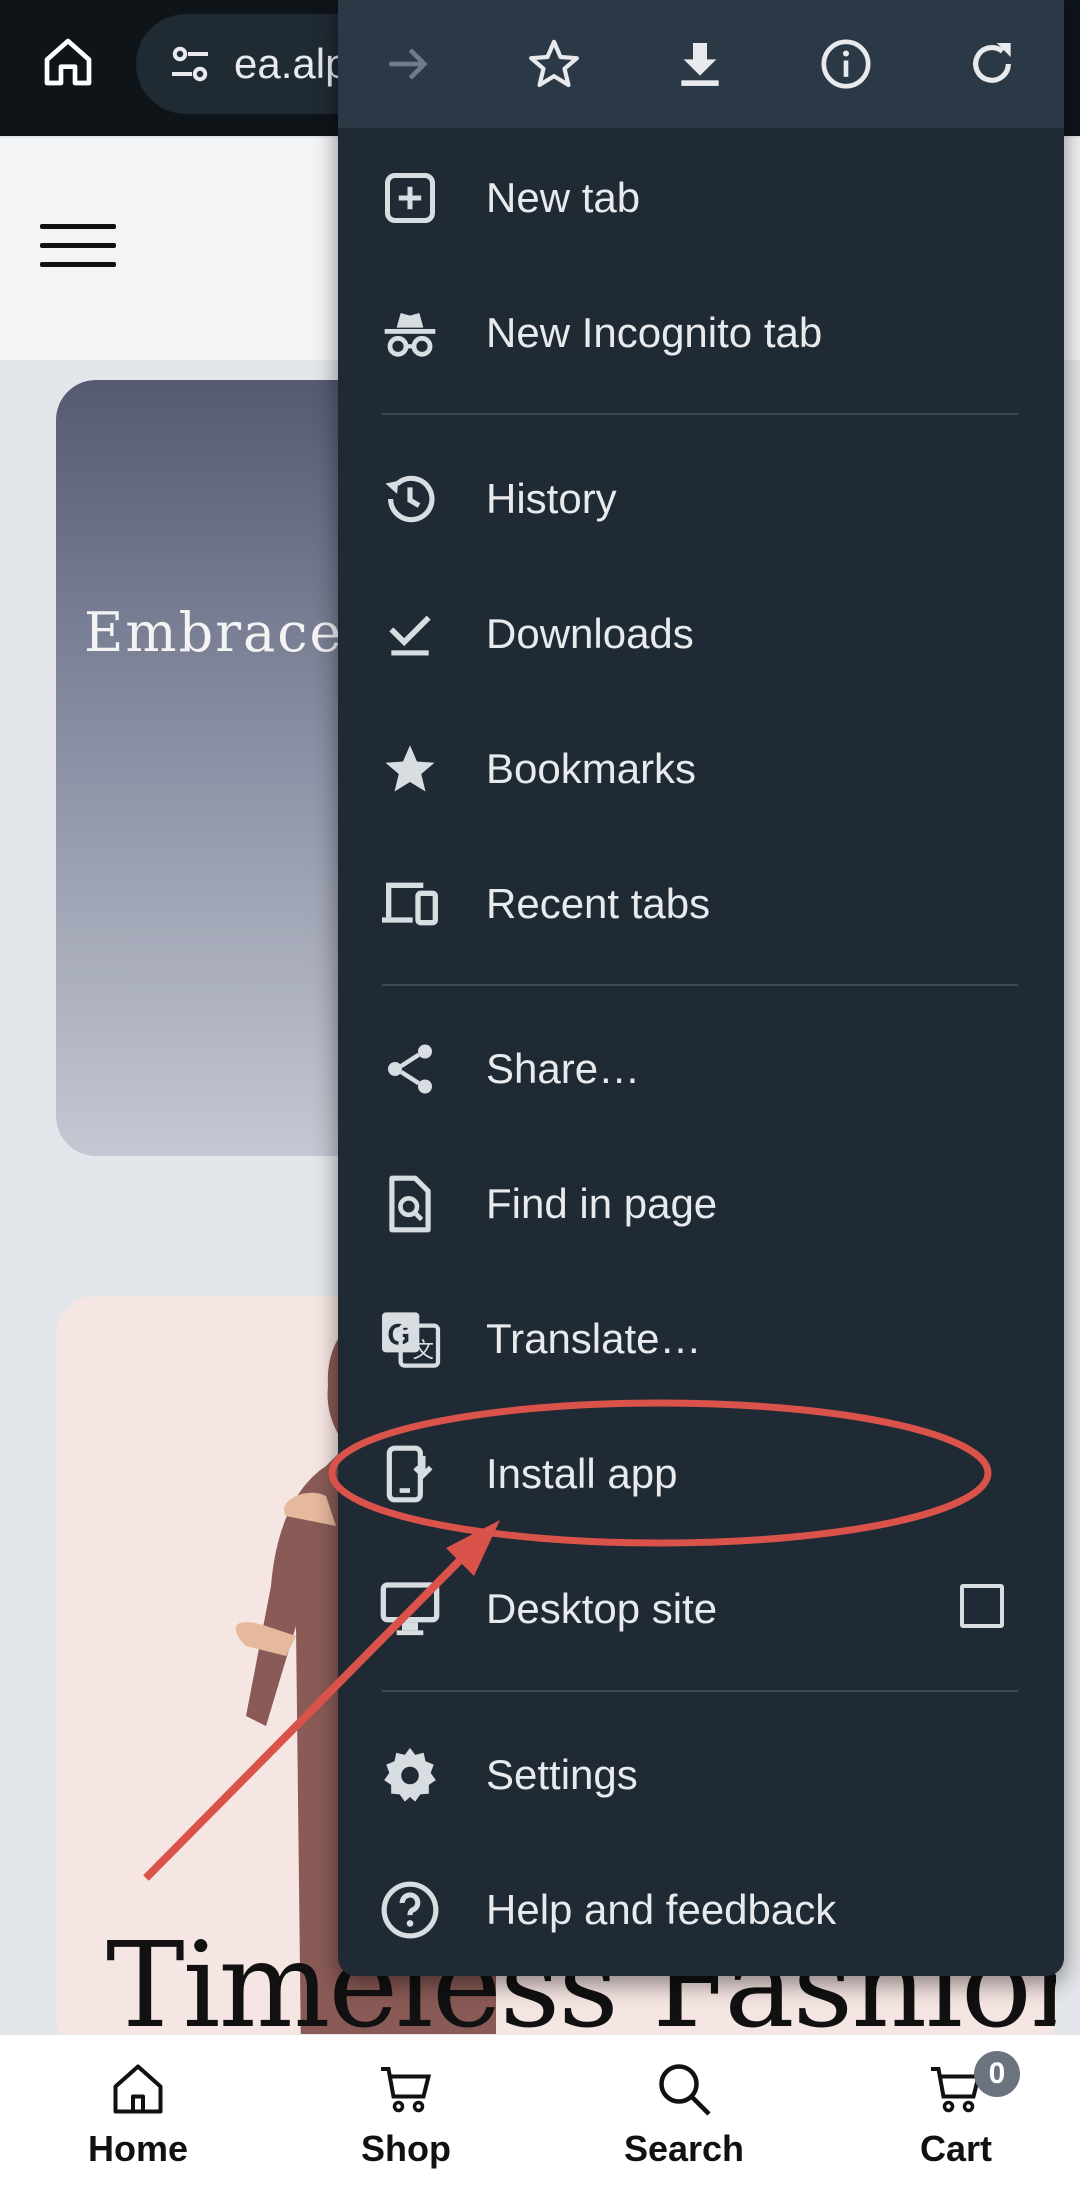  What do you see at coordinates (685, 2090) in the screenshot?
I see `search-icon` at bounding box center [685, 2090].